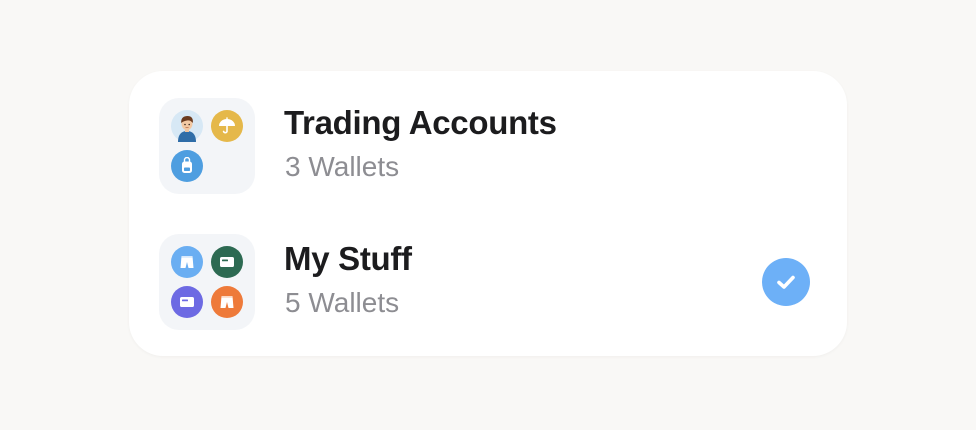  What do you see at coordinates (342, 166) in the screenshot?
I see `wallet-count: 3 Wallets` at bounding box center [342, 166].